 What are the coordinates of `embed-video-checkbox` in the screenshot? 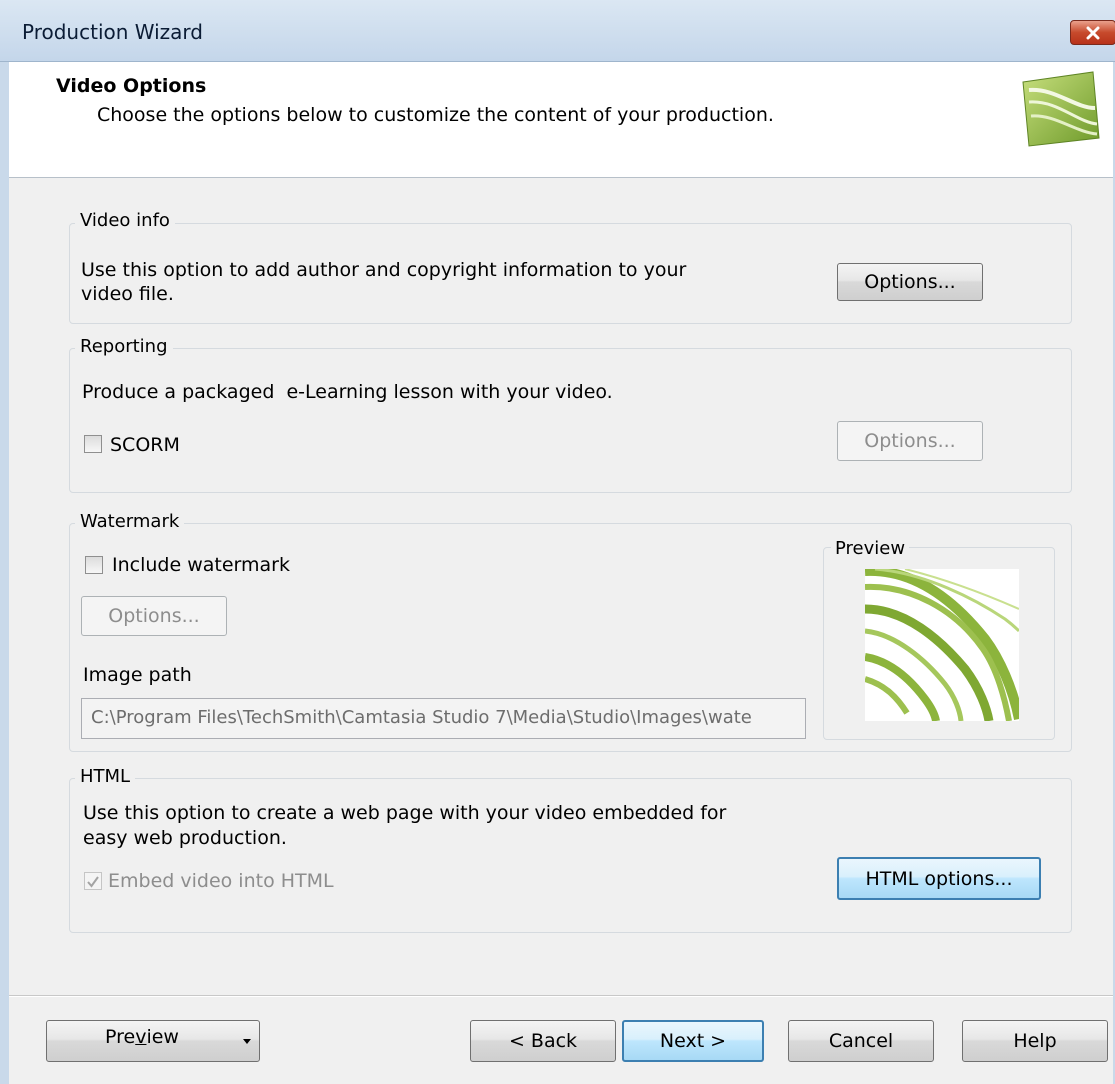 It's located at (93, 881).